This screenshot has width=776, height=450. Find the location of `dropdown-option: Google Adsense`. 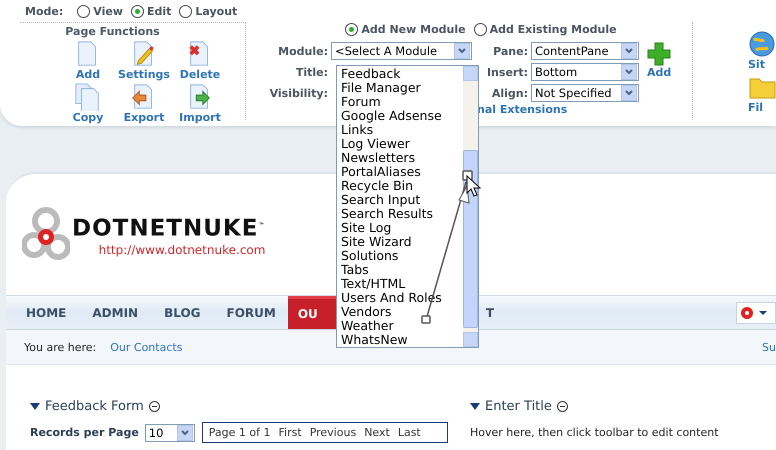

dropdown-option: Google Adsense is located at coordinates (402, 116).